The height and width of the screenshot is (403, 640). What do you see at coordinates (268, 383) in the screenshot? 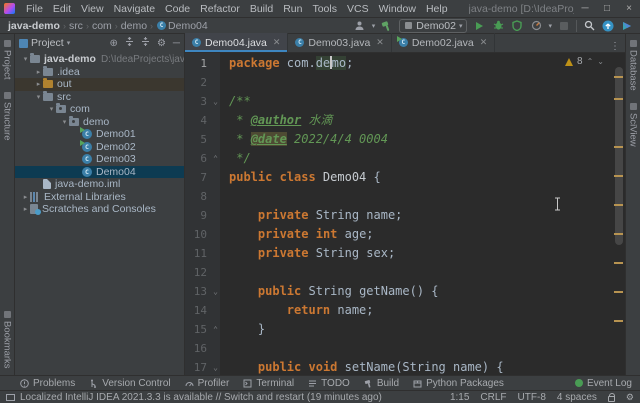
I see `toolwindow-terminal: Terminal` at bounding box center [268, 383].